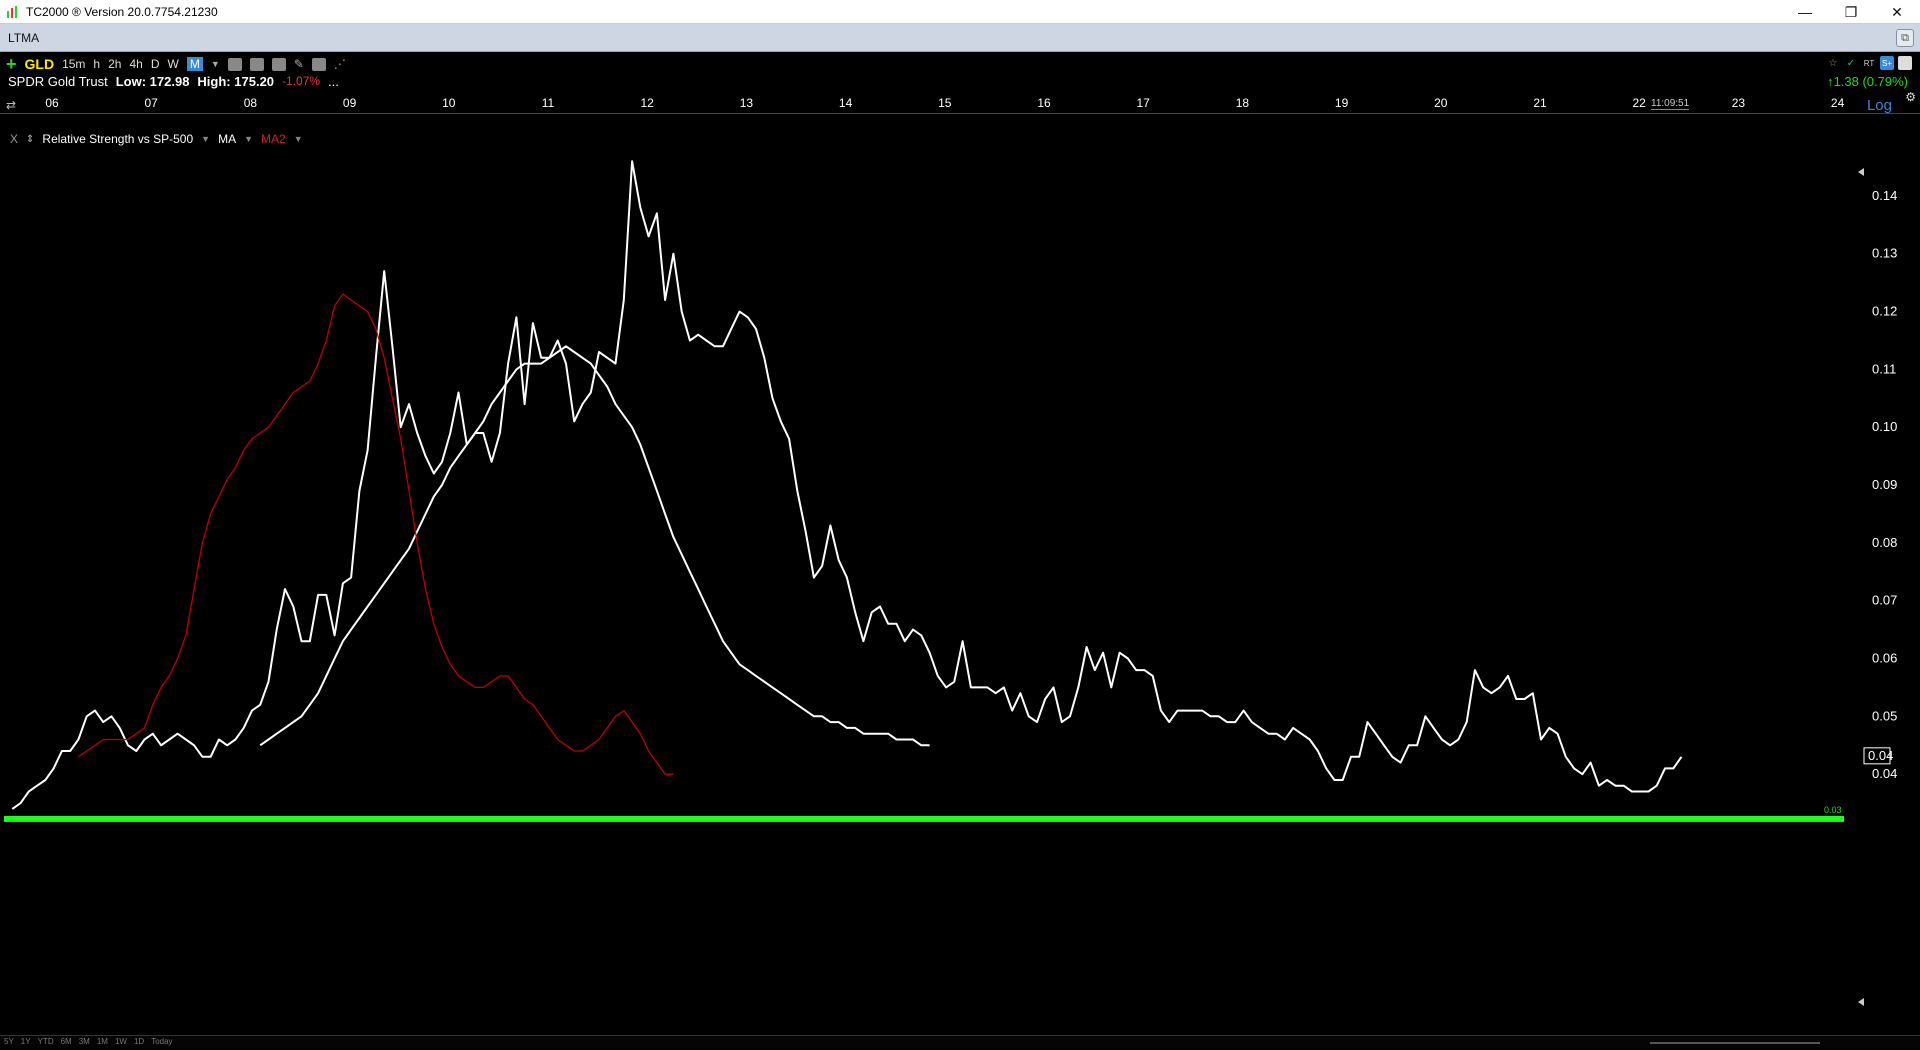 The height and width of the screenshot is (1050, 1920). Describe the element at coordinates (1884, 542) in the screenshot. I see `y-tick-0.08: 0.08` at that location.